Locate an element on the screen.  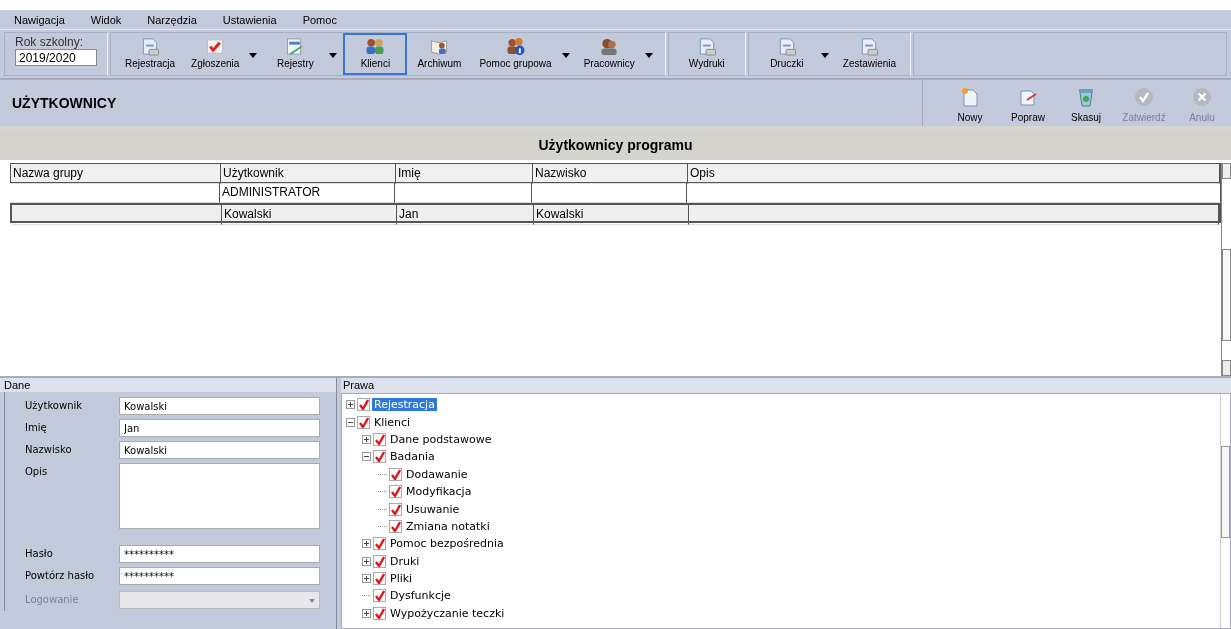
toolbar-button: Nowy is located at coordinates (970, 103).